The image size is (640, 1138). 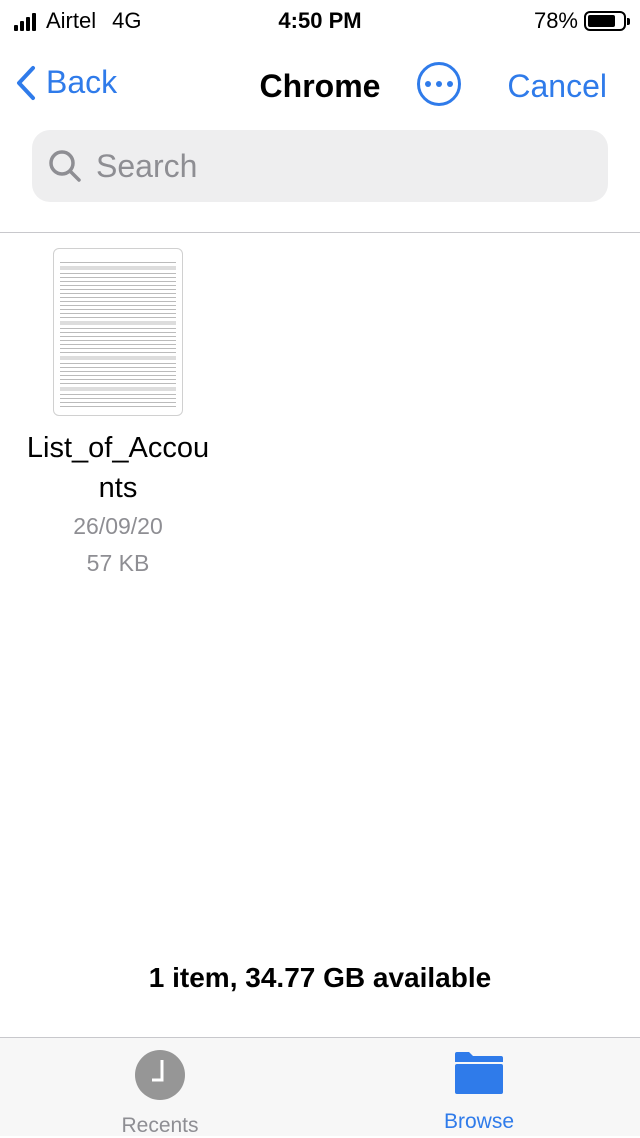 What do you see at coordinates (320, 232) in the screenshot?
I see `divider` at bounding box center [320, 232].